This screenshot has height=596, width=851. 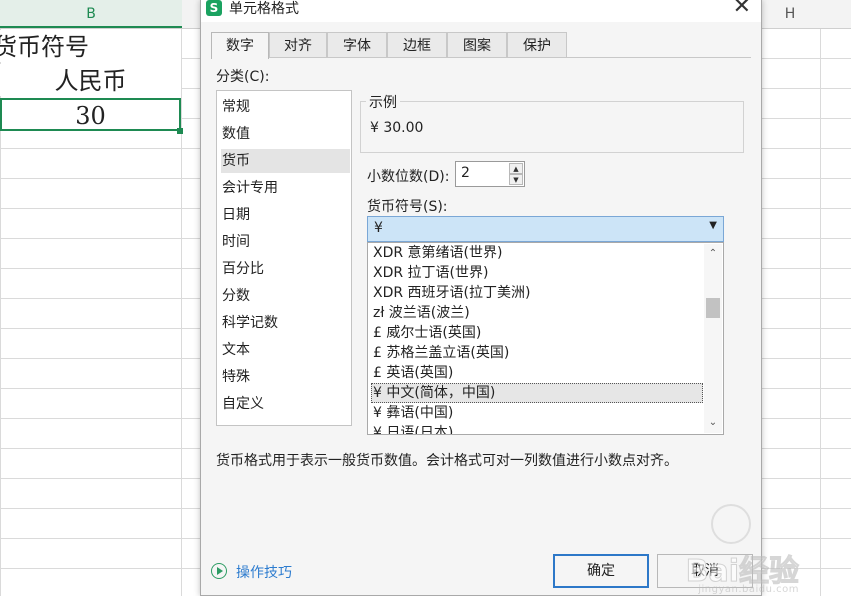 I want to click on category-item-scientific: 科学记数, so click(x=285, y=323).